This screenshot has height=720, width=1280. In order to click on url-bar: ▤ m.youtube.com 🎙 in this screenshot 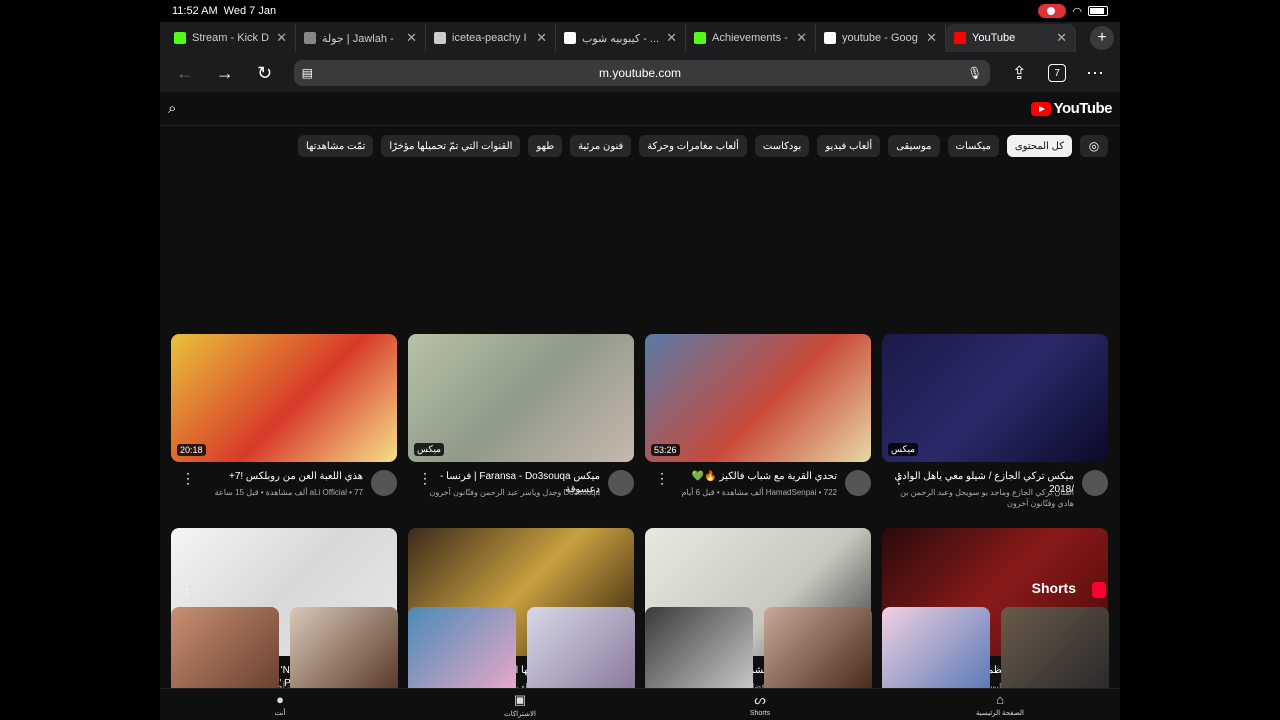, I will do `click(642, 73)`.